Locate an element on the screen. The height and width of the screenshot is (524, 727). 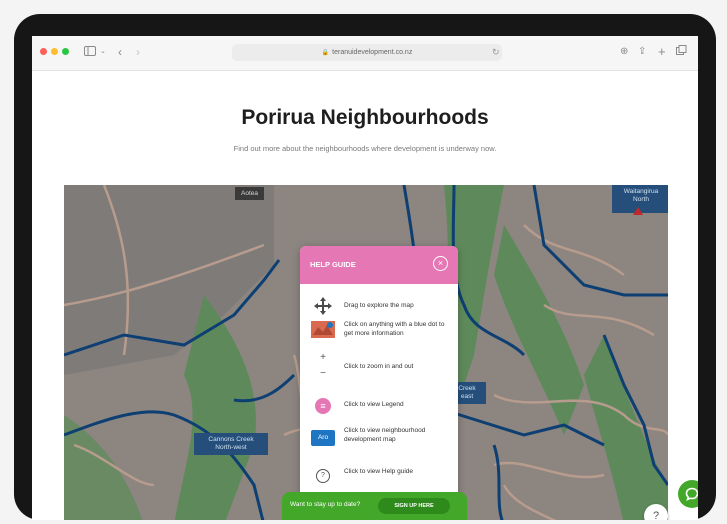
url-text: teranuidevelopment.co.nz is located at coordinates (372, 52).